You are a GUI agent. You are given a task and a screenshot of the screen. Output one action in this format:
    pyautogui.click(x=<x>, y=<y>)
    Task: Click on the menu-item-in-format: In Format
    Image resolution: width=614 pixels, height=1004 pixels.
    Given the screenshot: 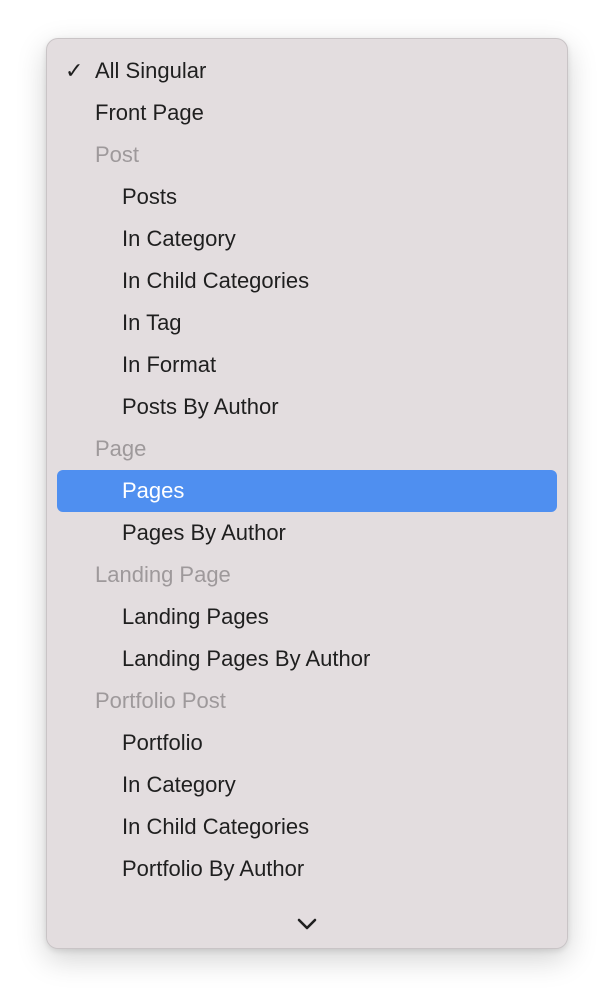 What is the action you would take?
    pyautogui.click(x=307, y=365)
    